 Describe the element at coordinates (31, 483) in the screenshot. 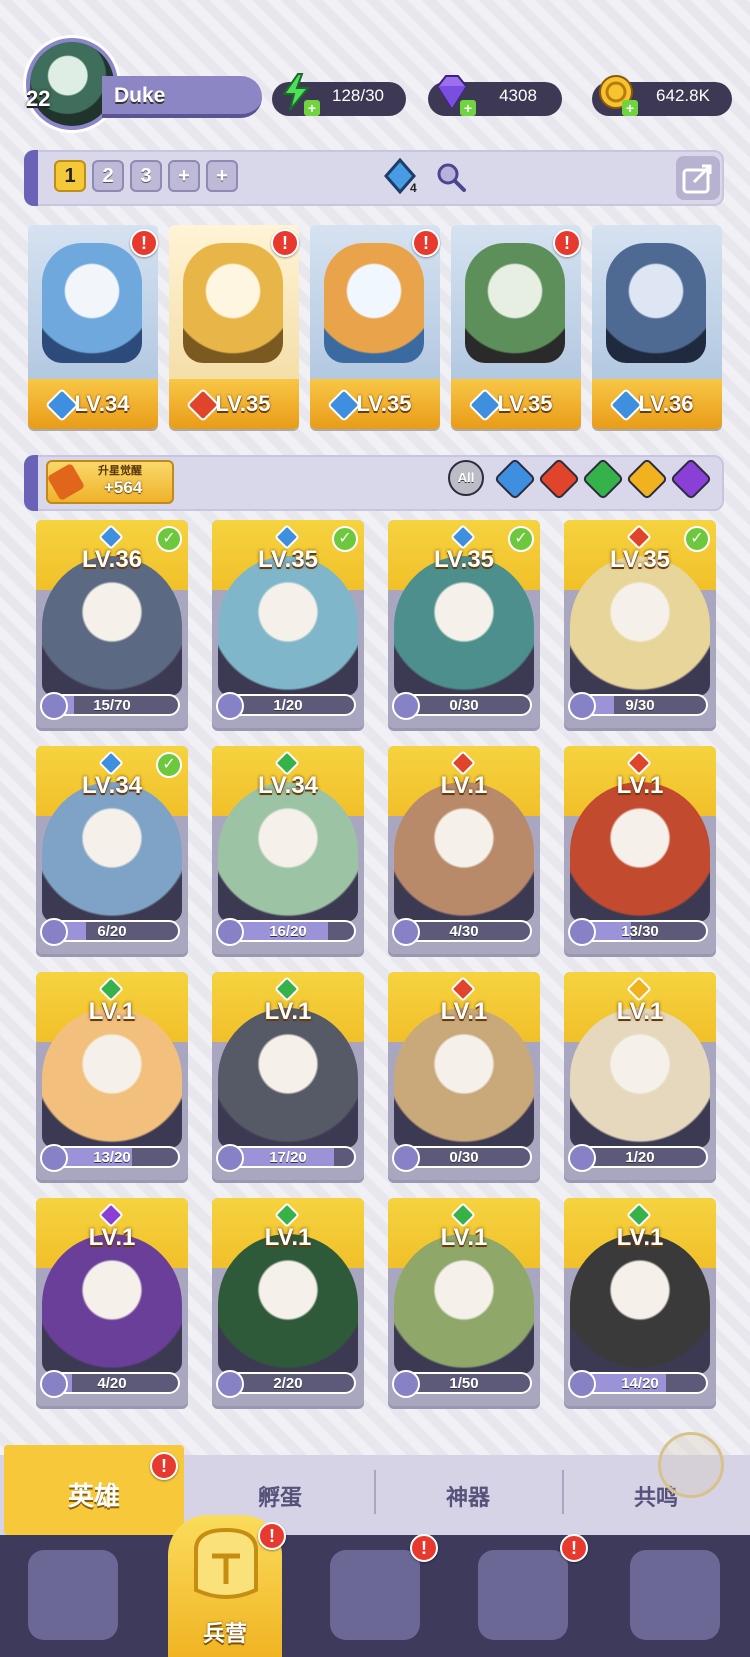

I see `filter-bar-accent` at that location.